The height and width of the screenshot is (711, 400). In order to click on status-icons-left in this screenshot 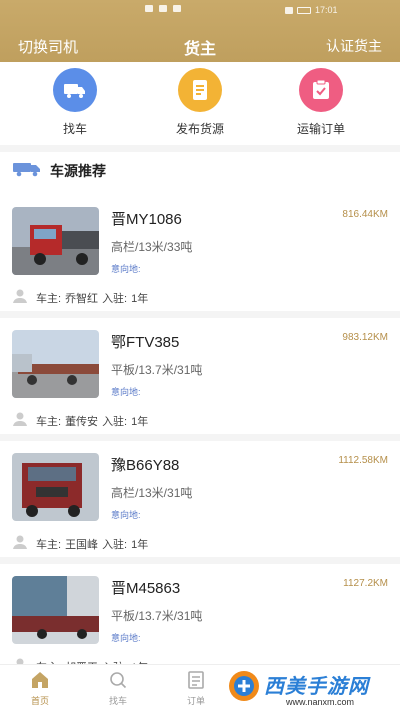, I will do `click(163, 8)`.